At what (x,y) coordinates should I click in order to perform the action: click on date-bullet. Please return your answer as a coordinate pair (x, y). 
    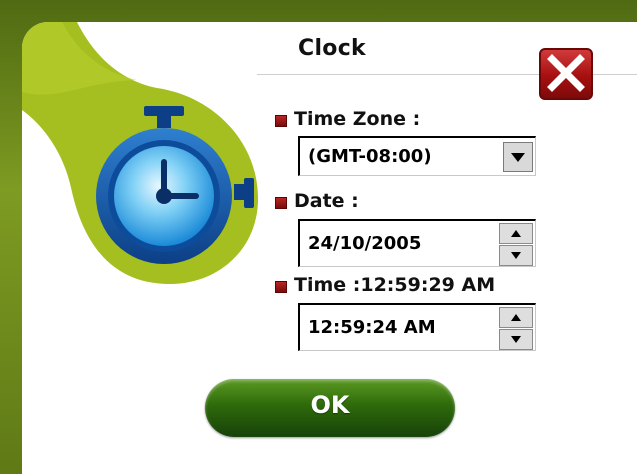
    Looking at the image, I should click on (281, 203).